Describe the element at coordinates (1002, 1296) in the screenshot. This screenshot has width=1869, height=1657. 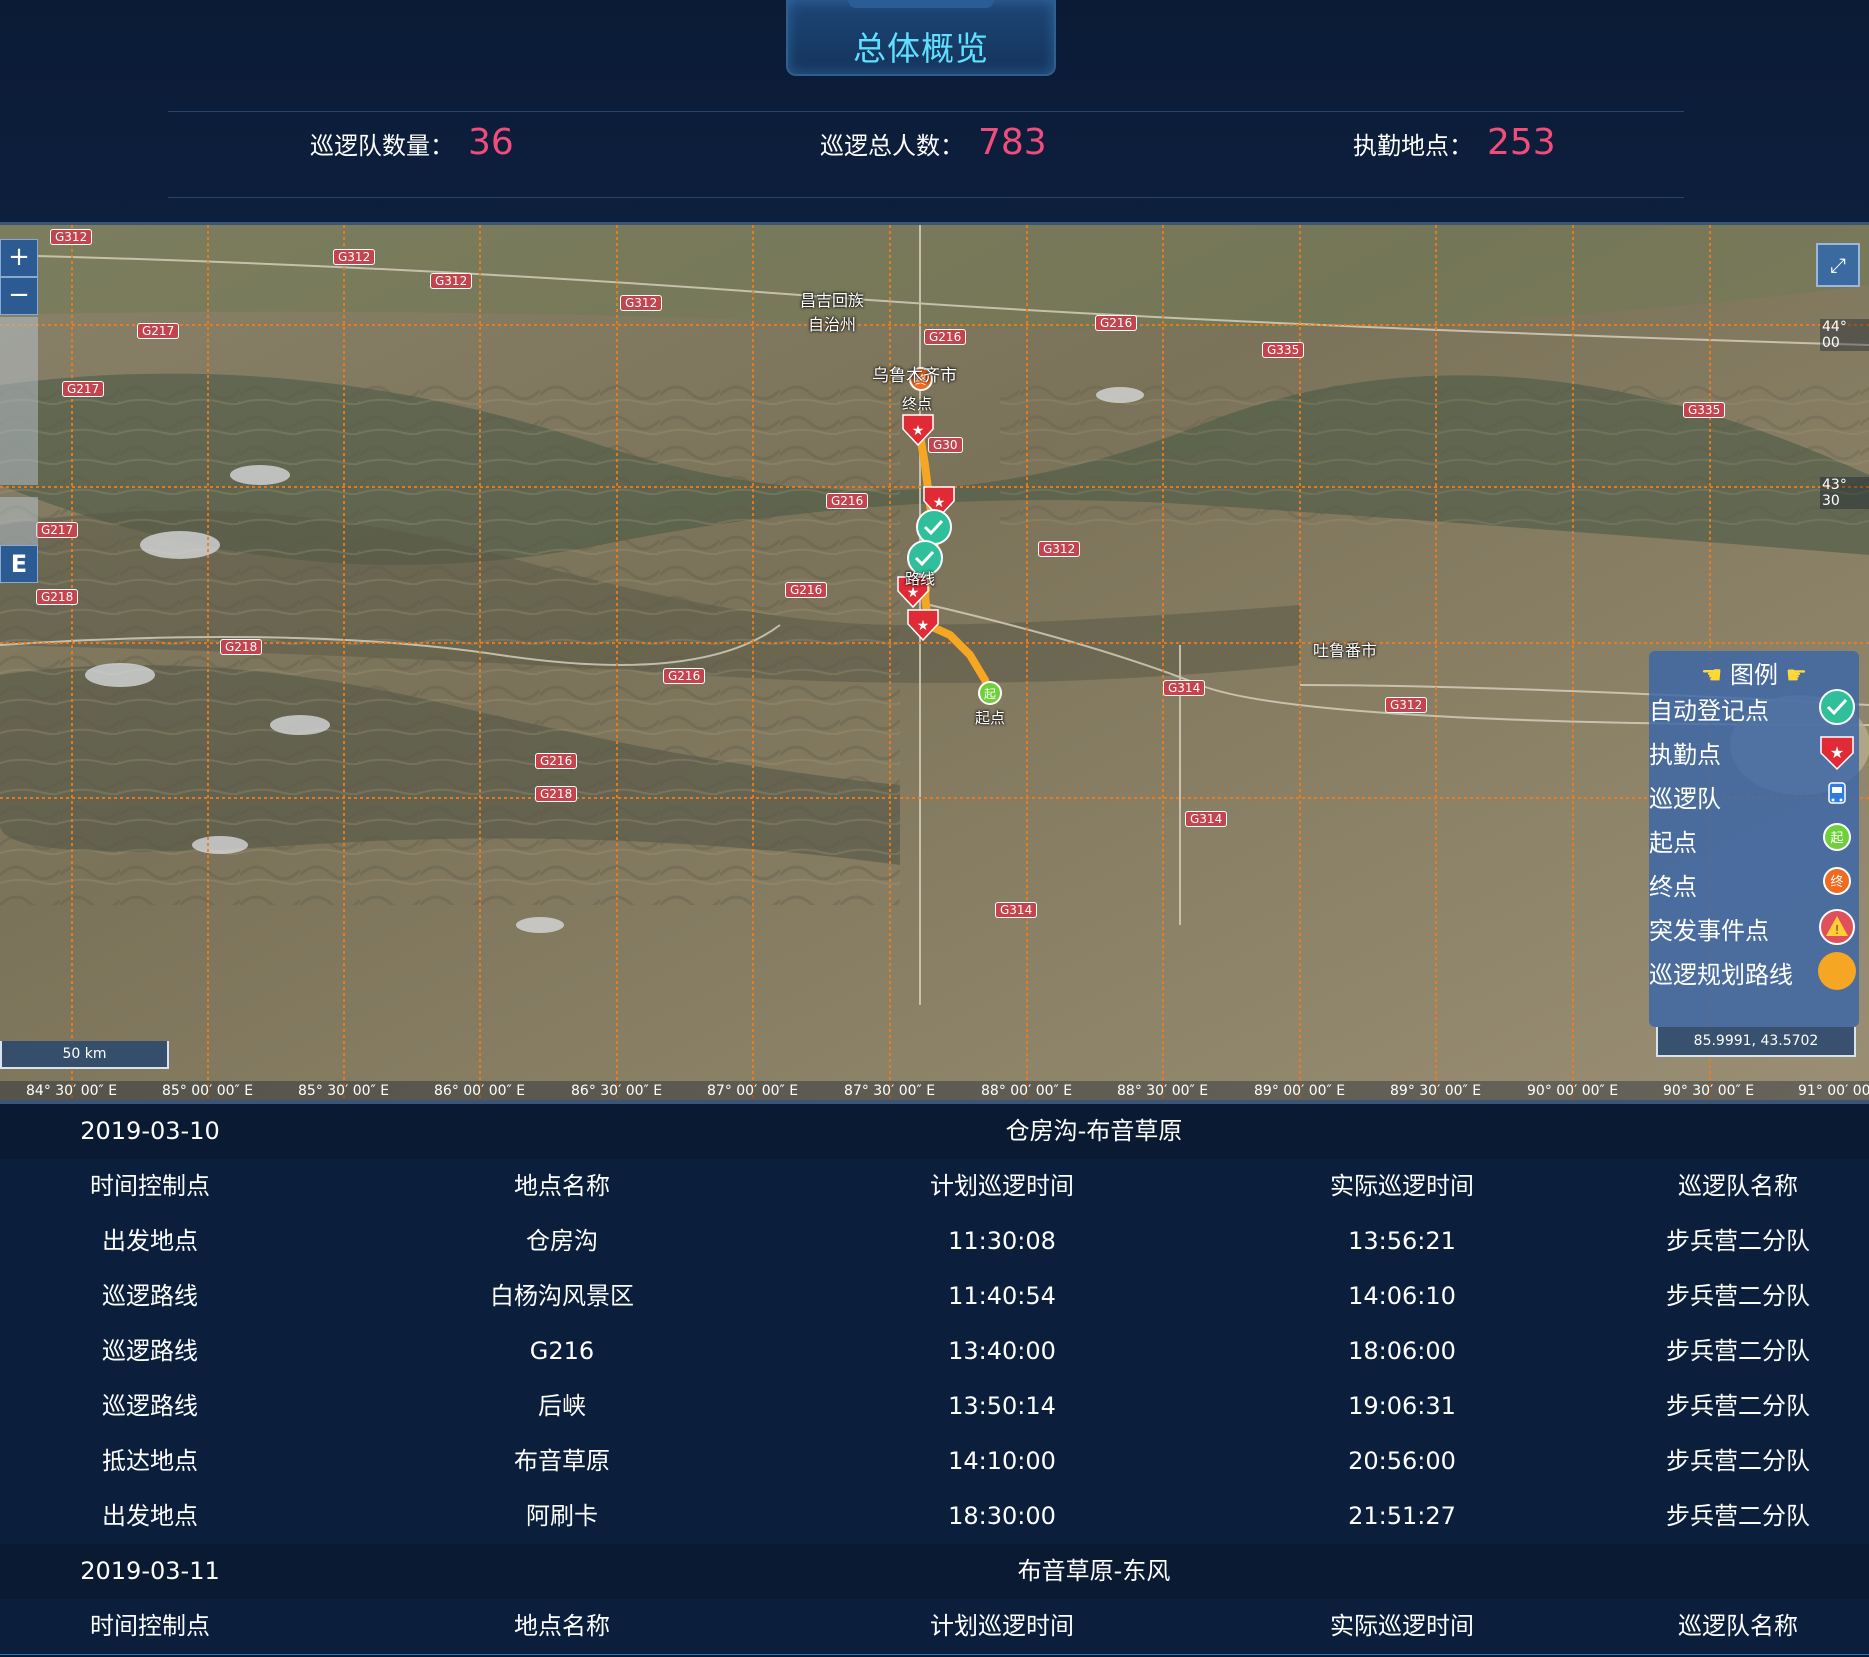
I see `table-cell: 11:40:54` at that location.